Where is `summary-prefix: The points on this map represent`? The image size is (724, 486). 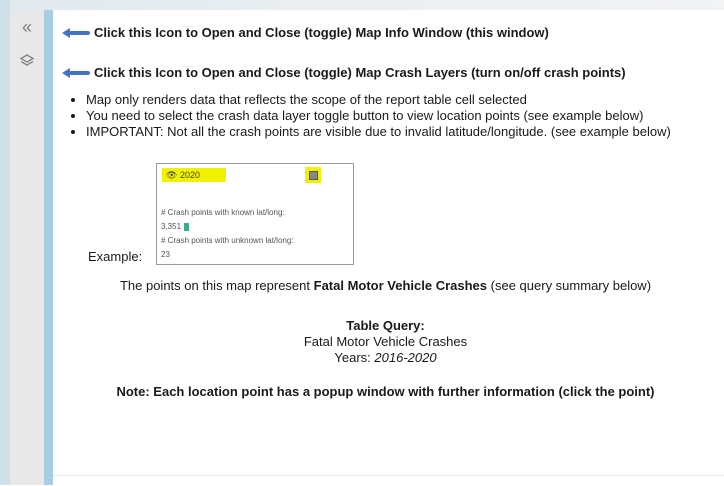
summary-prefix: The points on this map represent is located at coordinates (216, 285).